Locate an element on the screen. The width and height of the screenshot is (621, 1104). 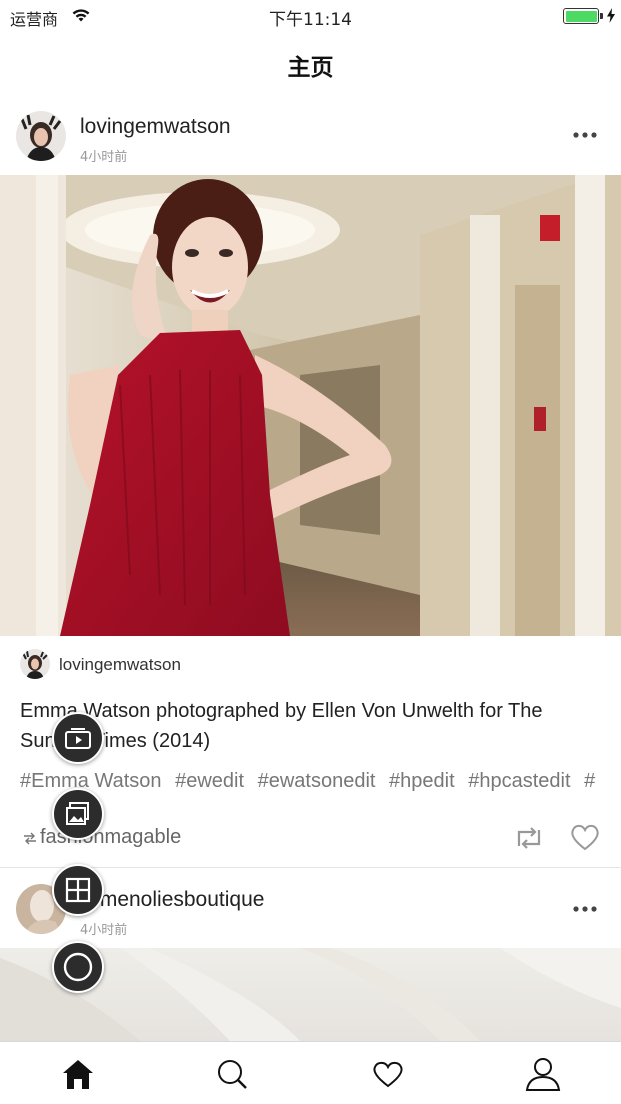
status-bar: 运营商 下午11:14 is located at coordinates (310, 16).